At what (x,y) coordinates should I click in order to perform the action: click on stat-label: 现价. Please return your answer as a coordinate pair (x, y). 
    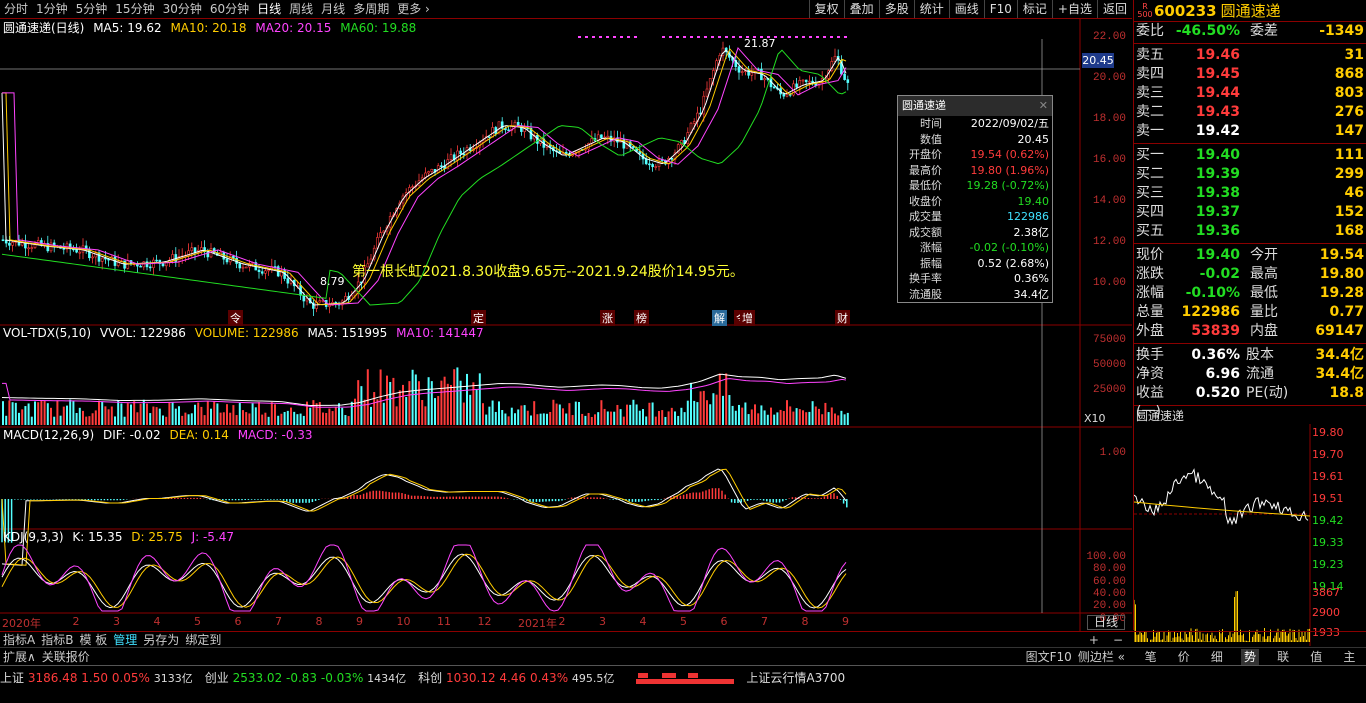
    Looking at the image, I should click on (1150, 255).